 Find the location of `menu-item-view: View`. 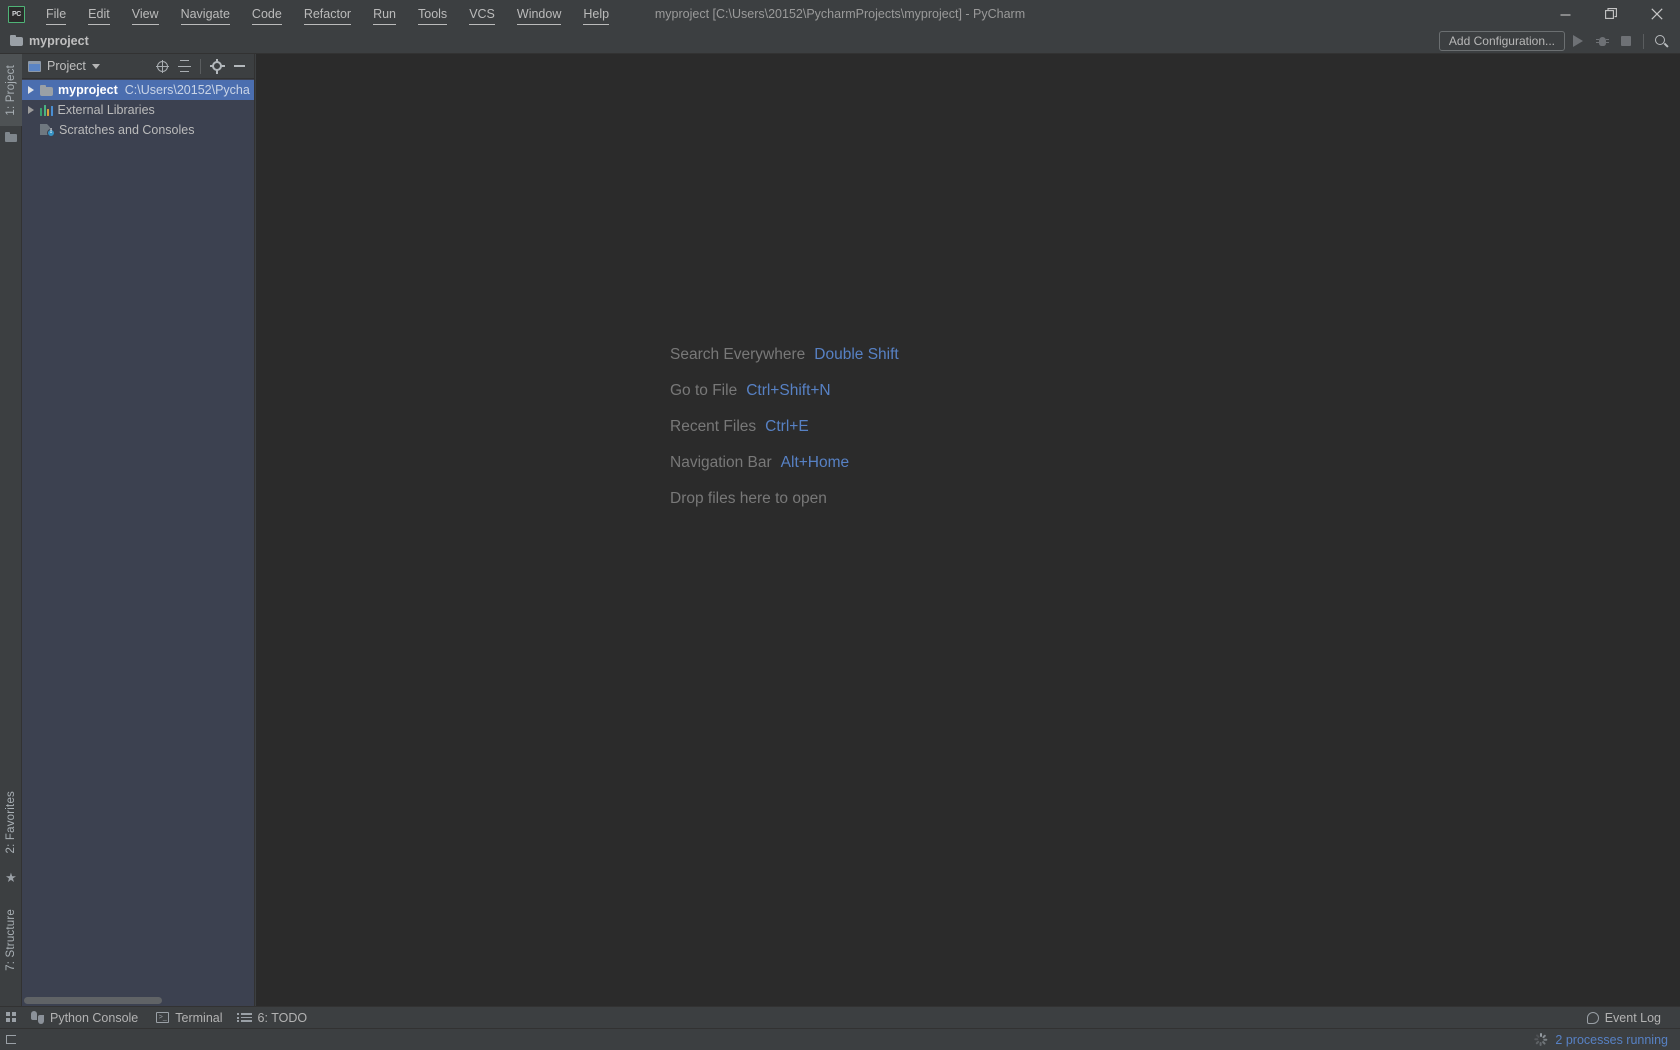

menu-item-view: View is located at coordinates (145, 14).